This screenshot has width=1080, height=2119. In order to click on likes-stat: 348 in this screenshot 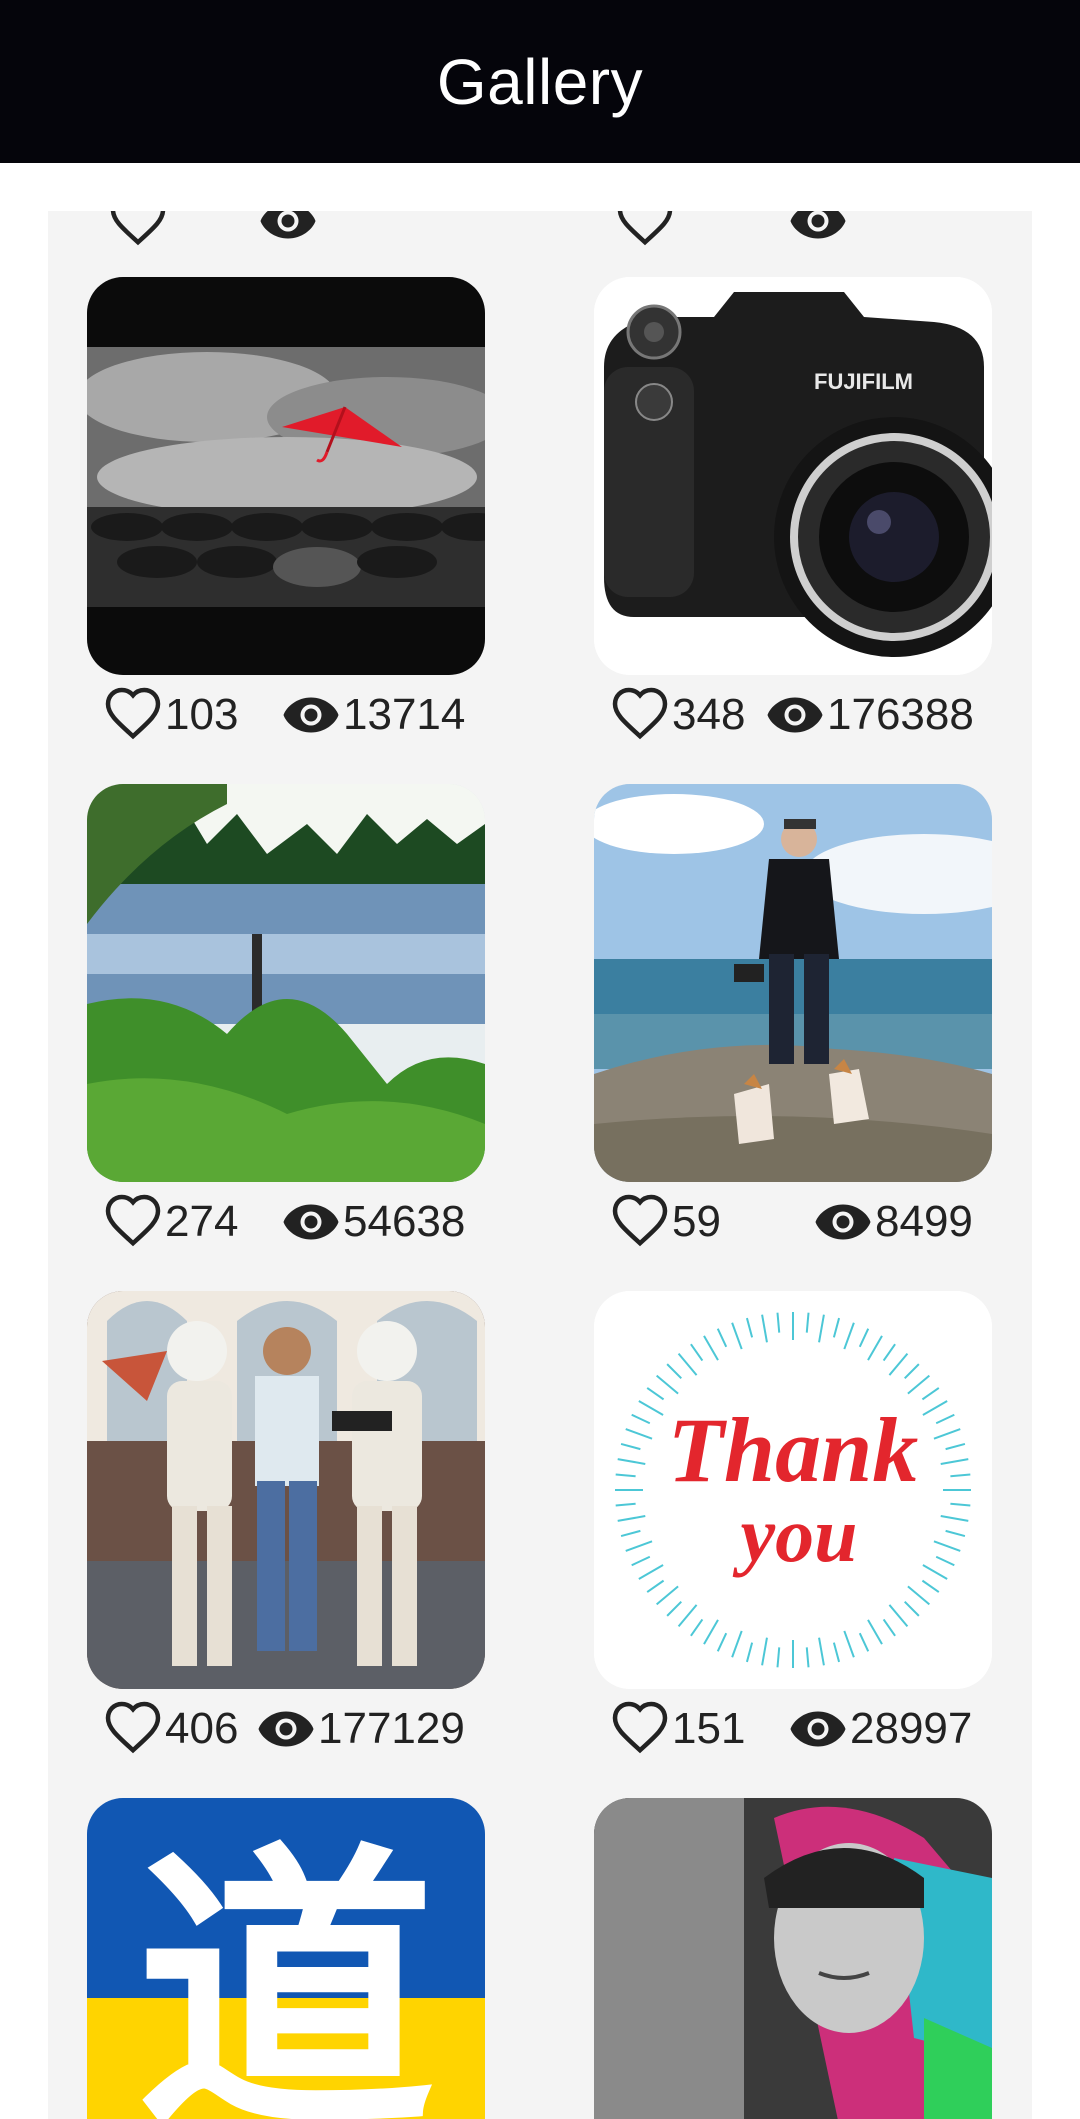, I will do `click(677, 715)`.